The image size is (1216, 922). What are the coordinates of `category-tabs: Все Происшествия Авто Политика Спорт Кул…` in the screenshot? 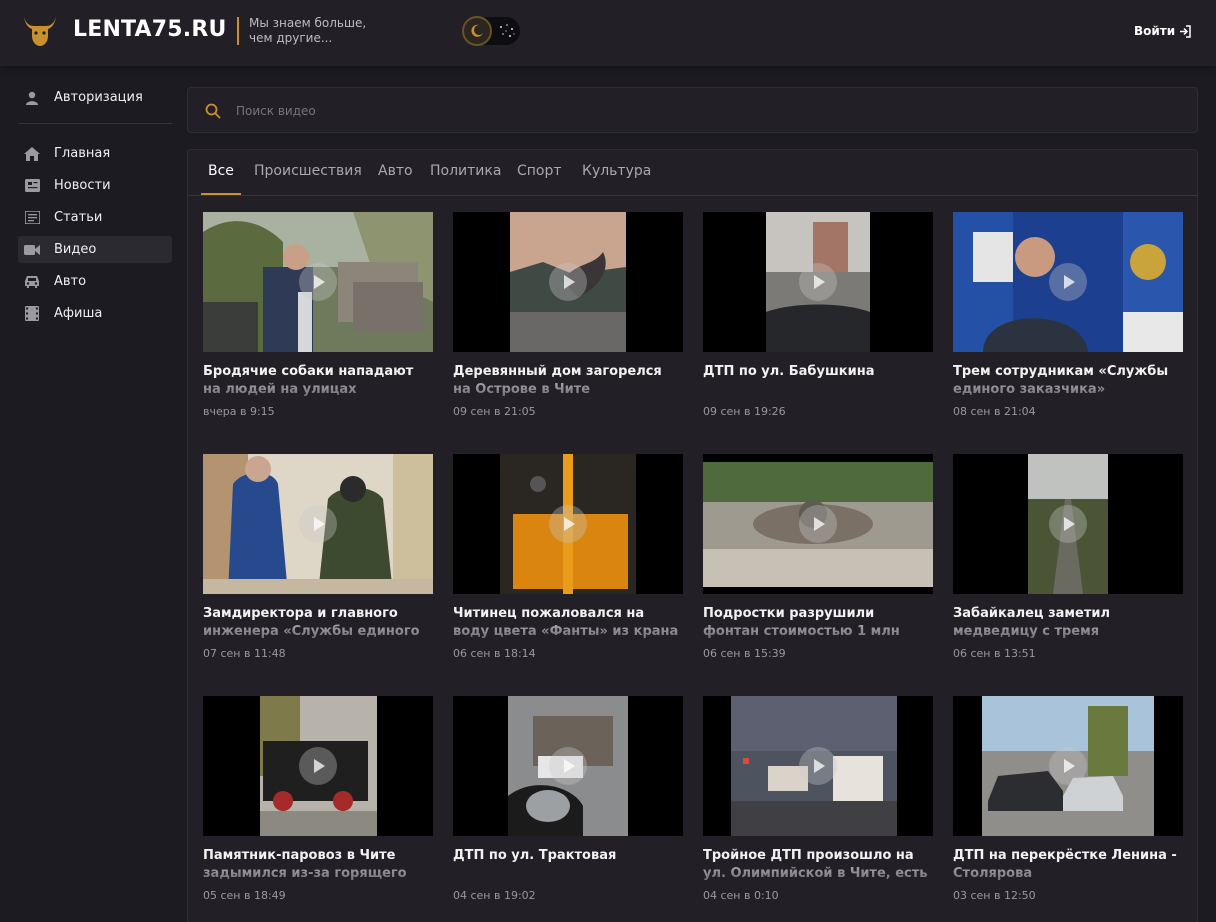 It's located at (692, 173).